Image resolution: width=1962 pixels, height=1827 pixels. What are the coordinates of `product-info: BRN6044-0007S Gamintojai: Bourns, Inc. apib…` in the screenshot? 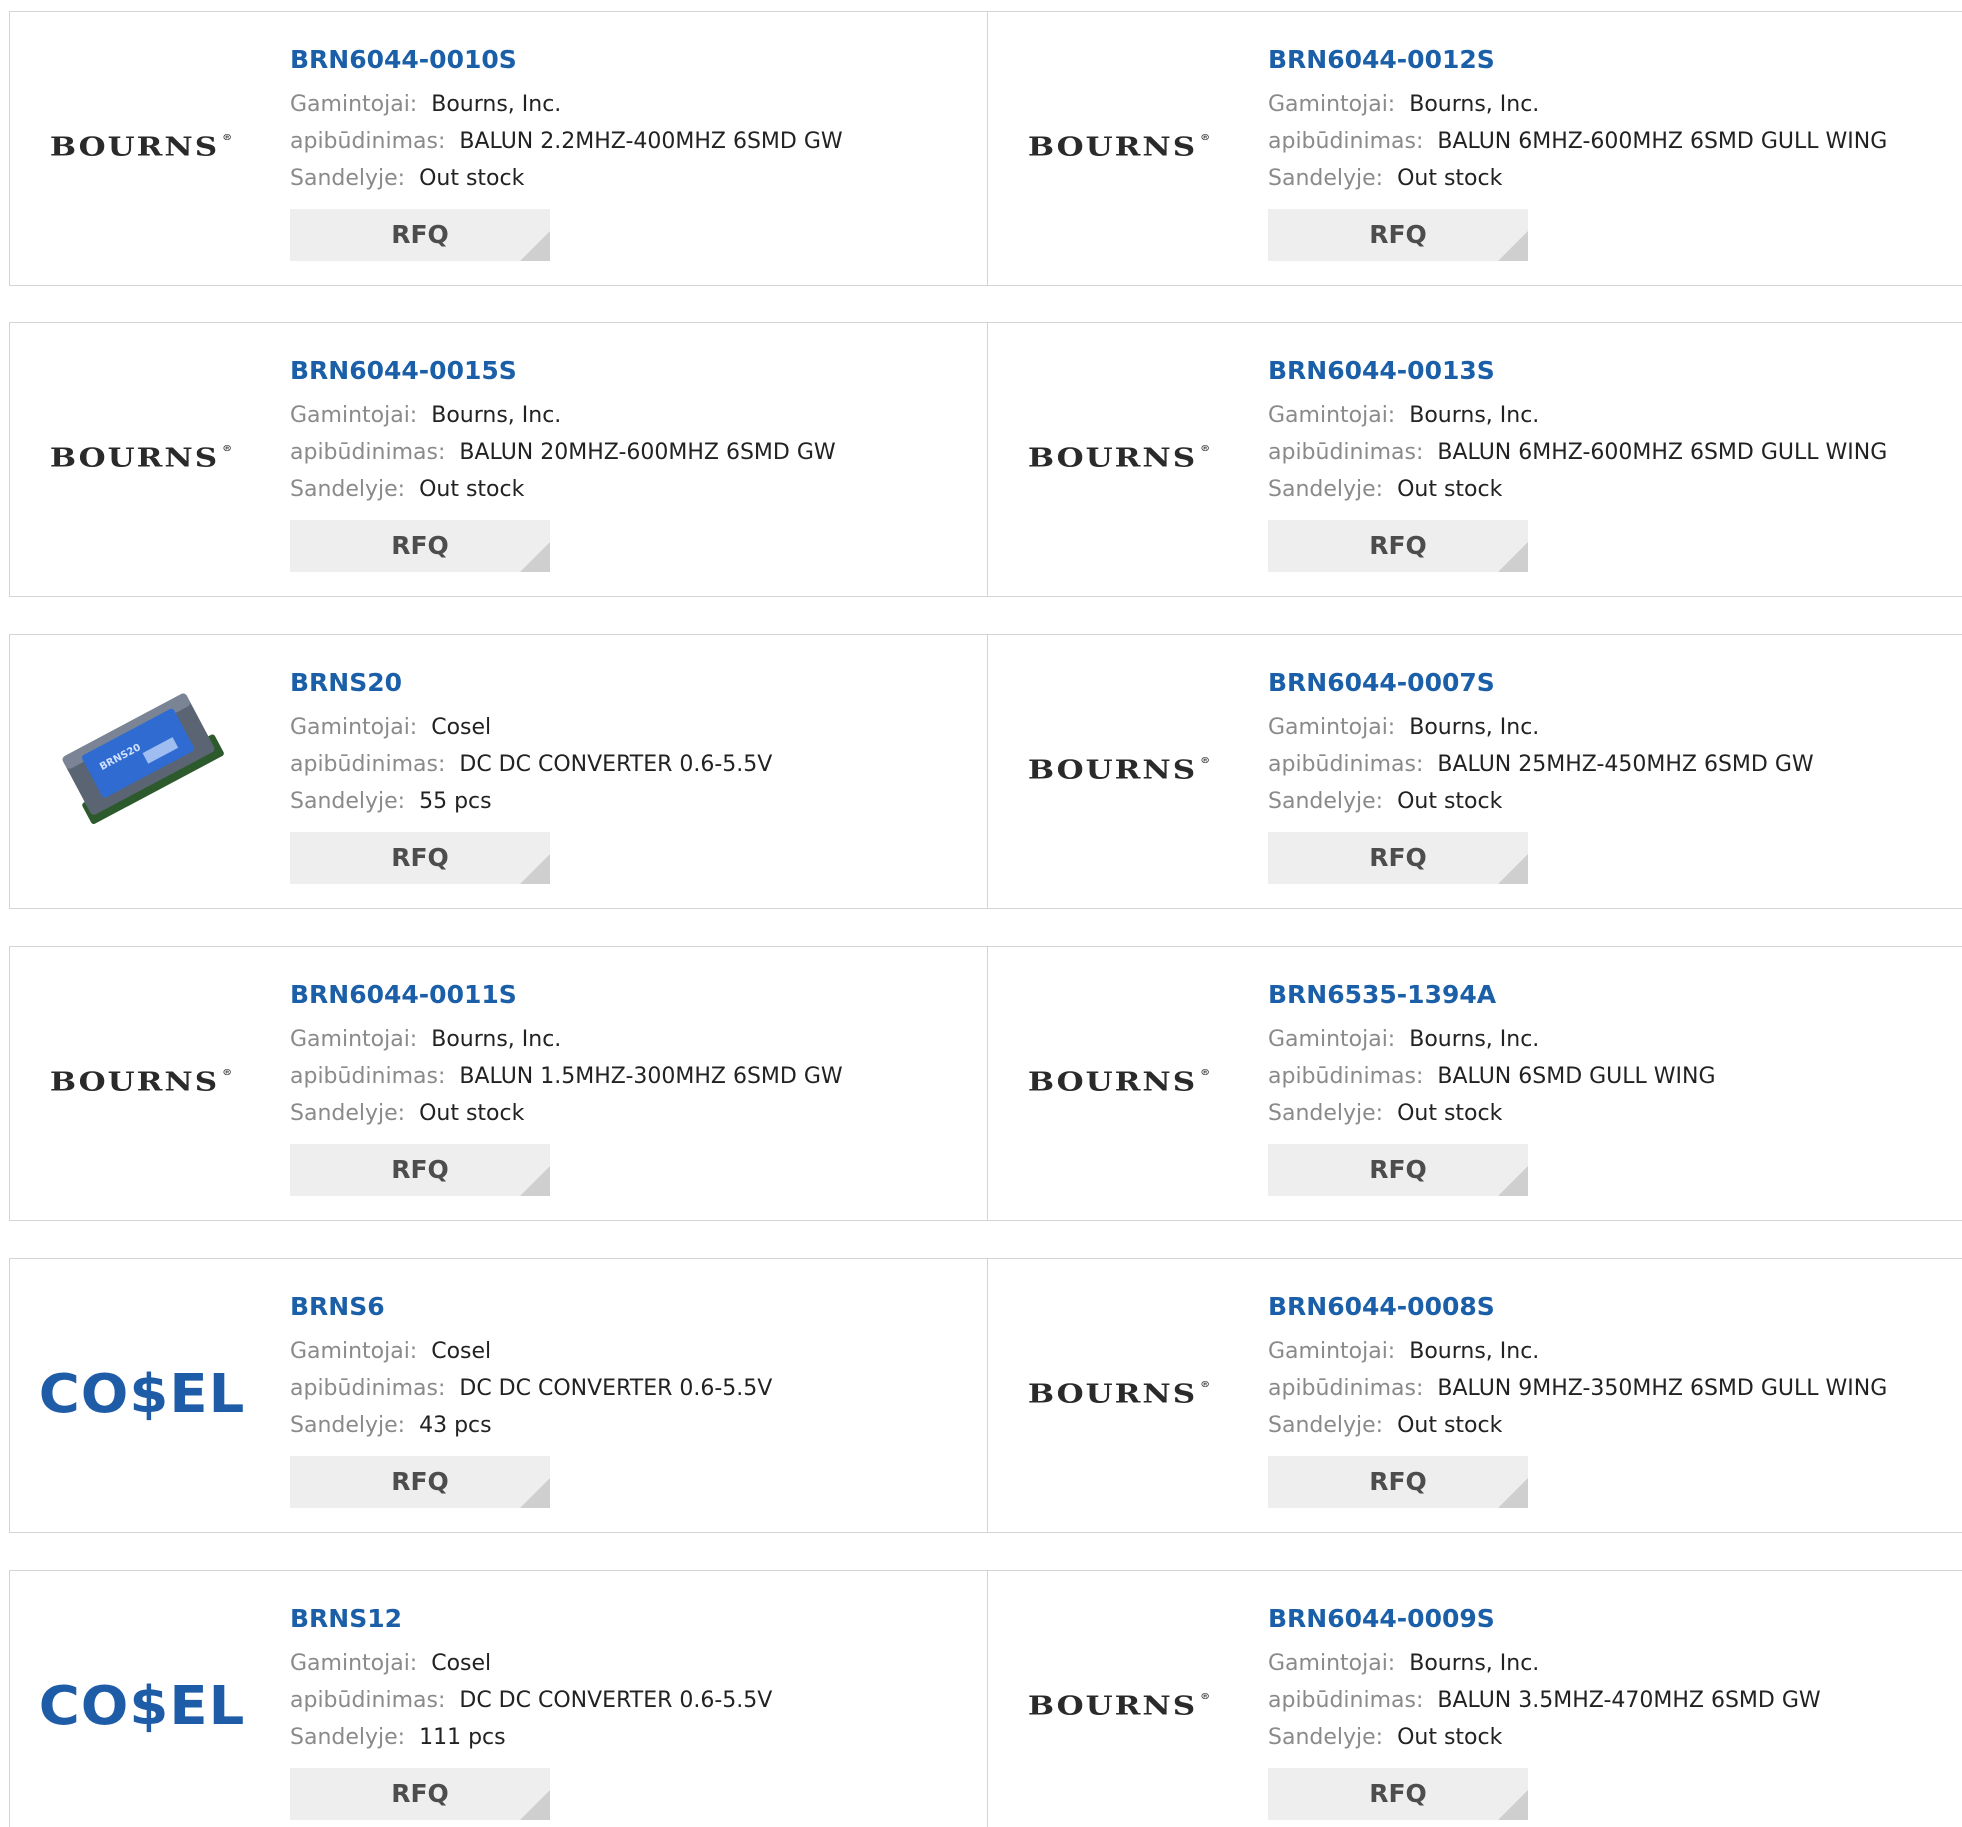 It's located at (1541, 775).